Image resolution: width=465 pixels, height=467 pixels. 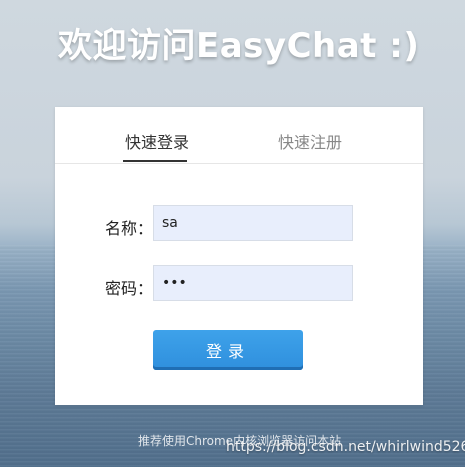 What do you see at coordinates (253, 223) in the screenshot?
I see `name-input` at bounding box center [253, 223].